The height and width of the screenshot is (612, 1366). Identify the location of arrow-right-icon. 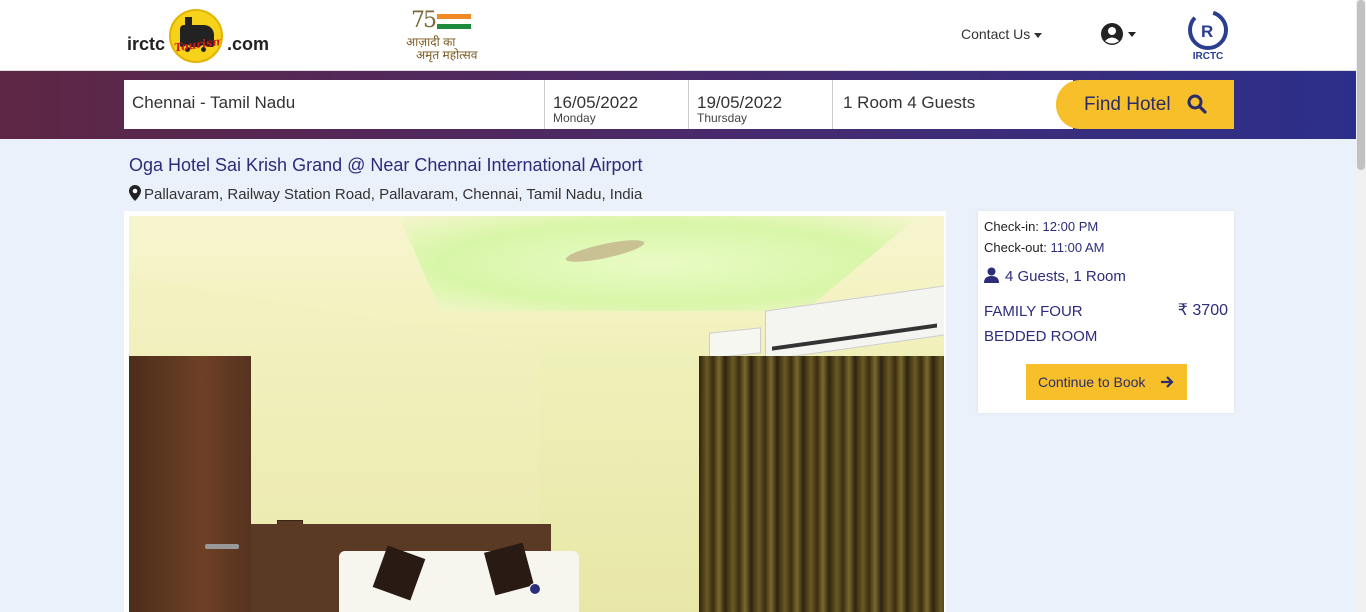
(1167, 382).